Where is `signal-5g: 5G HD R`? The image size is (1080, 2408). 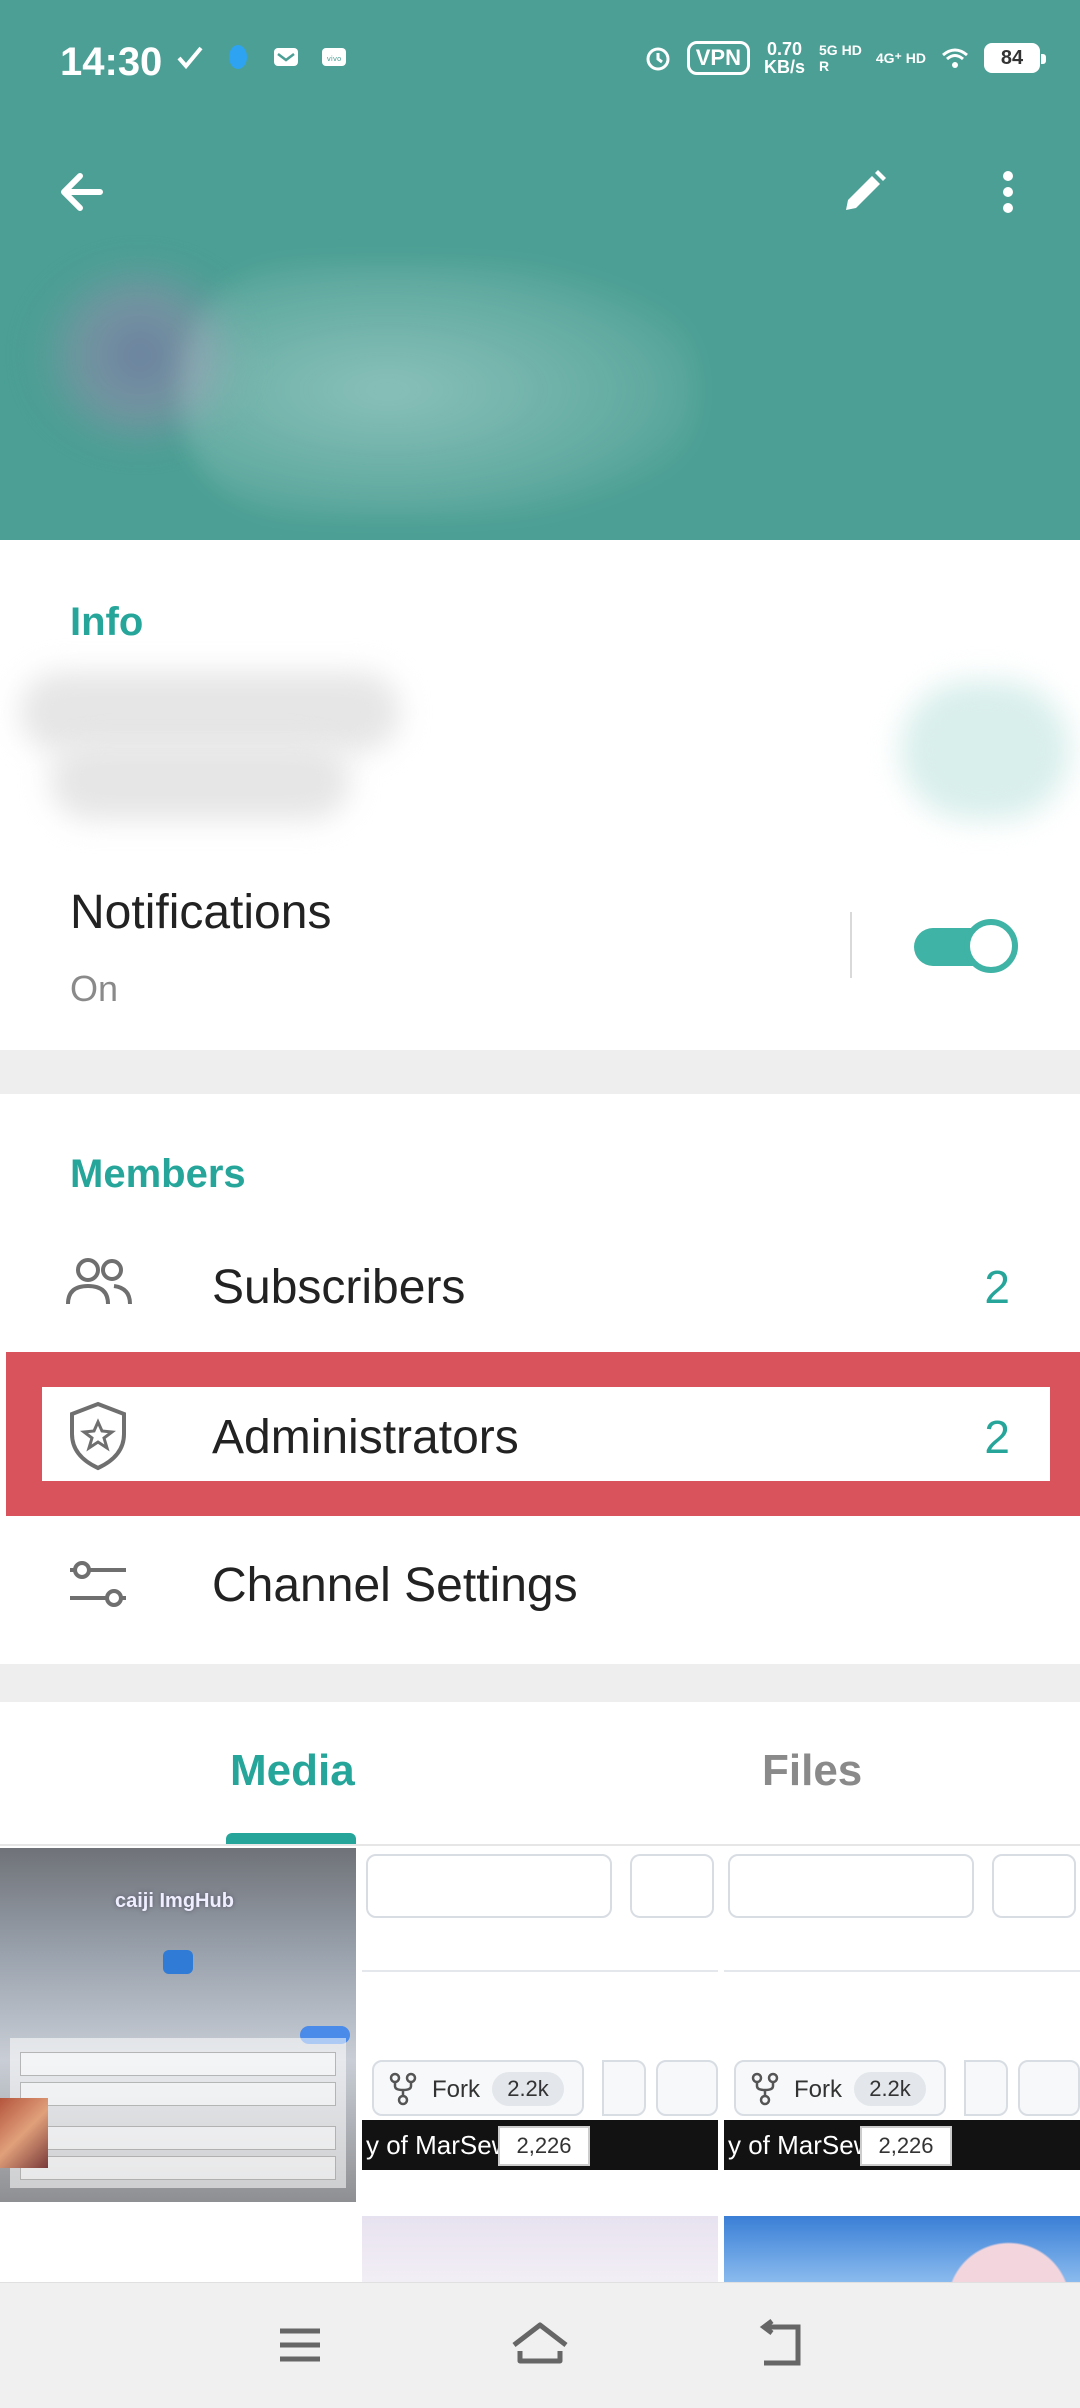
signal-5g: 5G HD R is located at coordinates (840, 58).